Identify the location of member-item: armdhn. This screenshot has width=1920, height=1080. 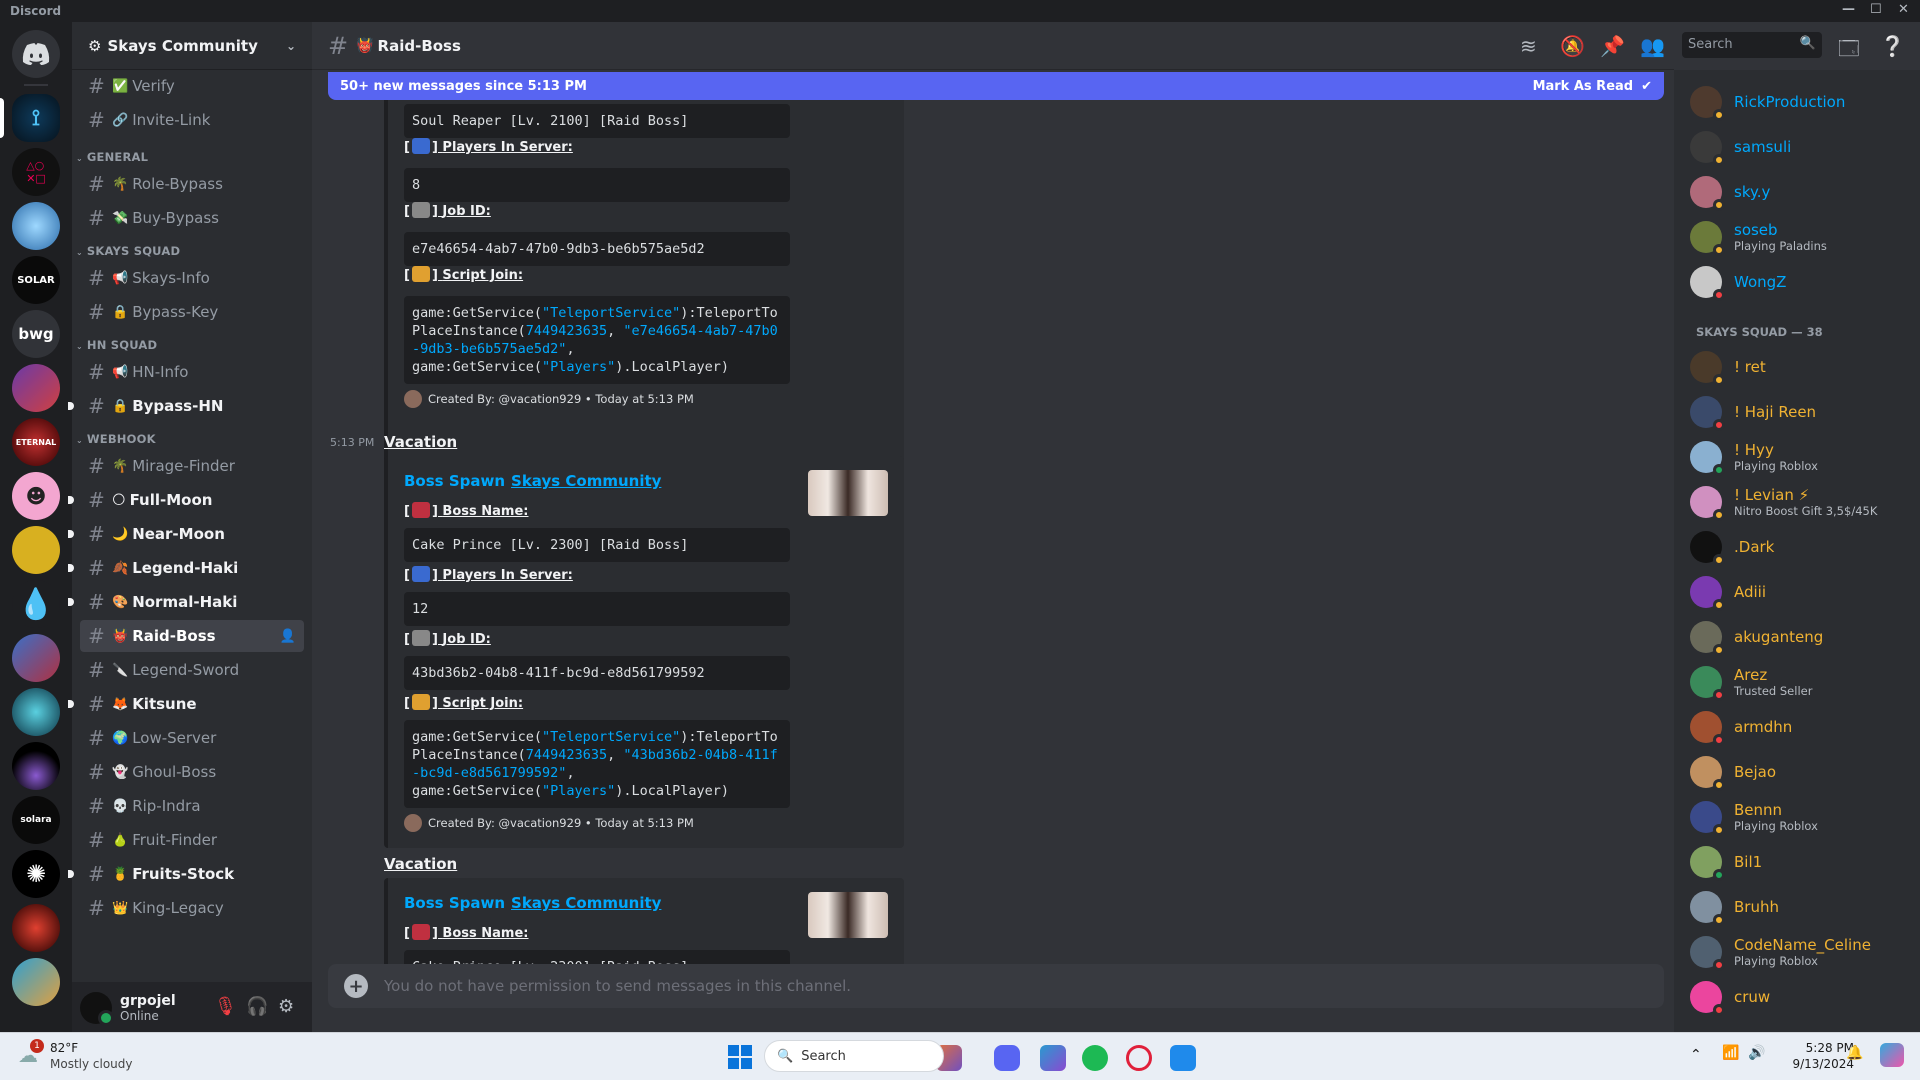
(1797, 727).